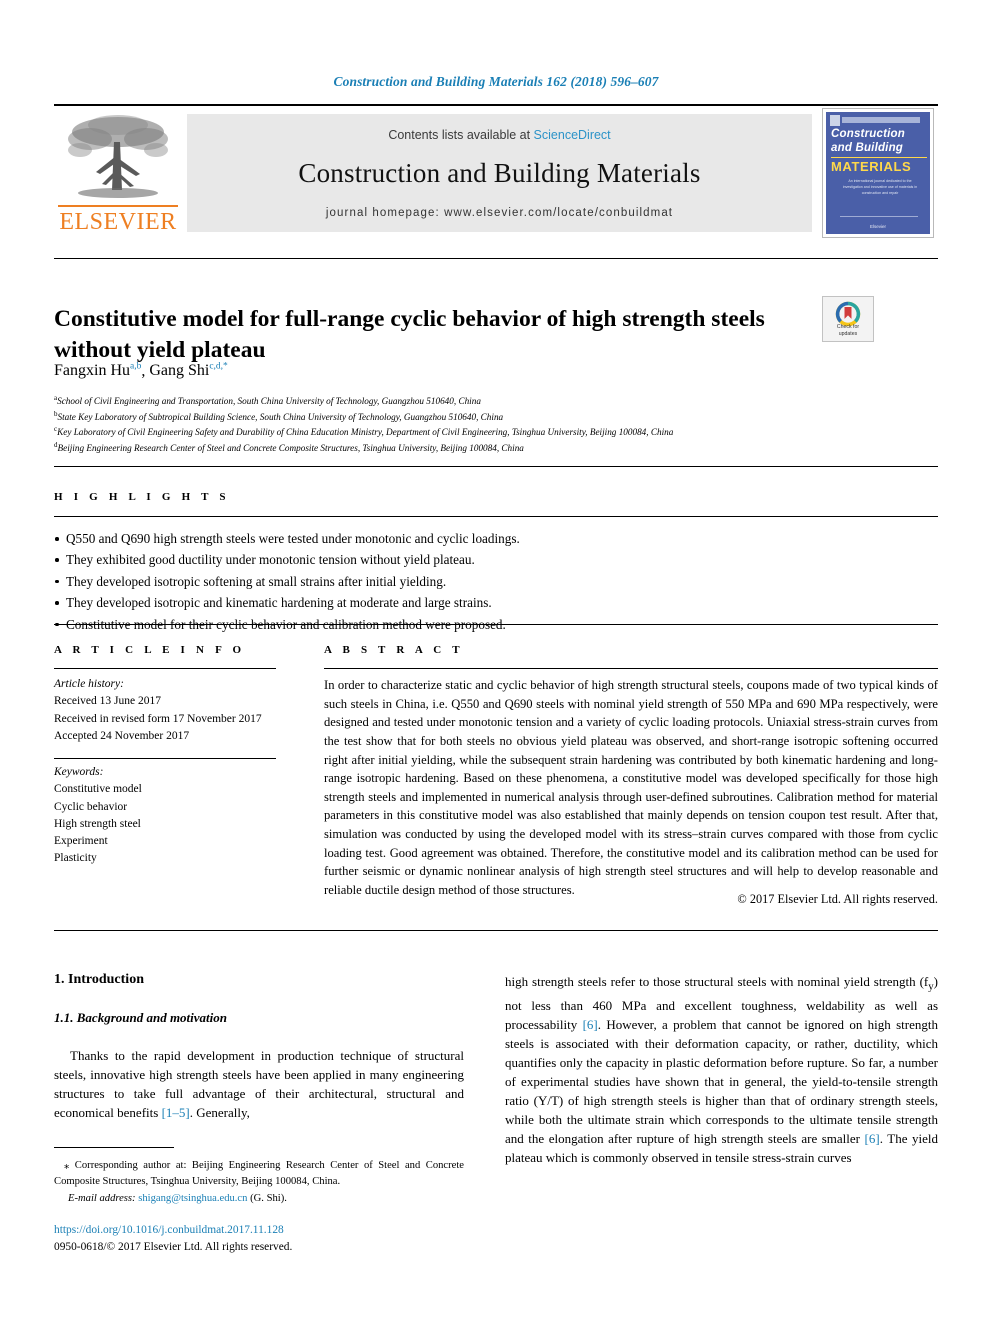  I want to click on crossmark-line-1: Check for, so click(848, 326).